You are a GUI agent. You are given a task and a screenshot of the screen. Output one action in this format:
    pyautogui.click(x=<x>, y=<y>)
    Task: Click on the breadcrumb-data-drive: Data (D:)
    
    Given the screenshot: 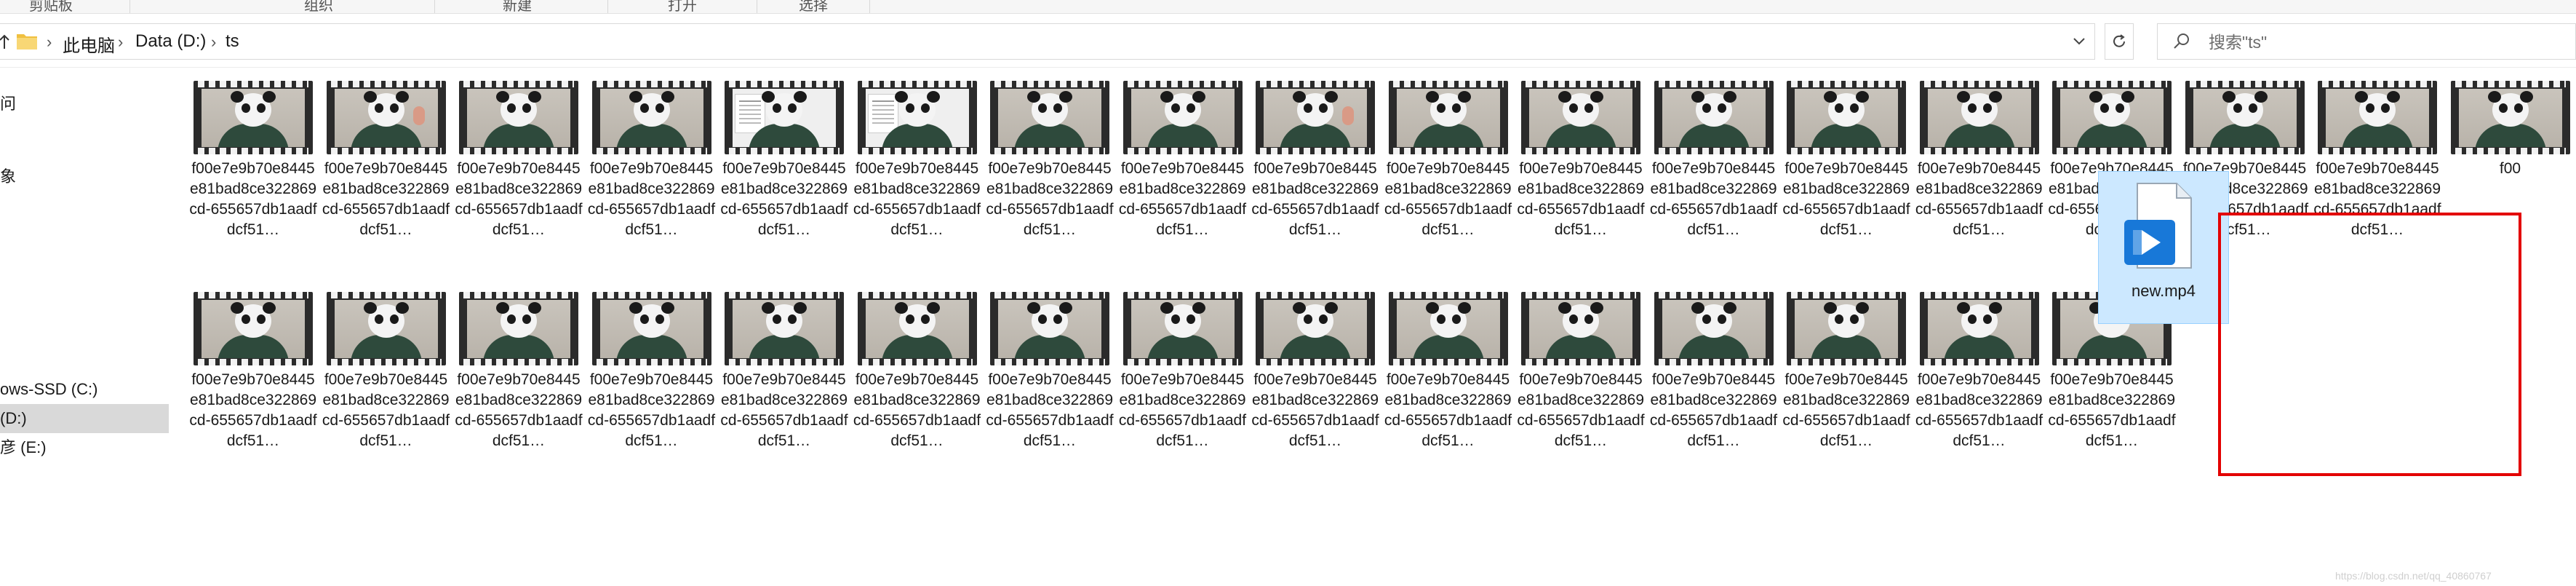 What is the action you would take?
    pyautogui.click(x=170, y=41)
    